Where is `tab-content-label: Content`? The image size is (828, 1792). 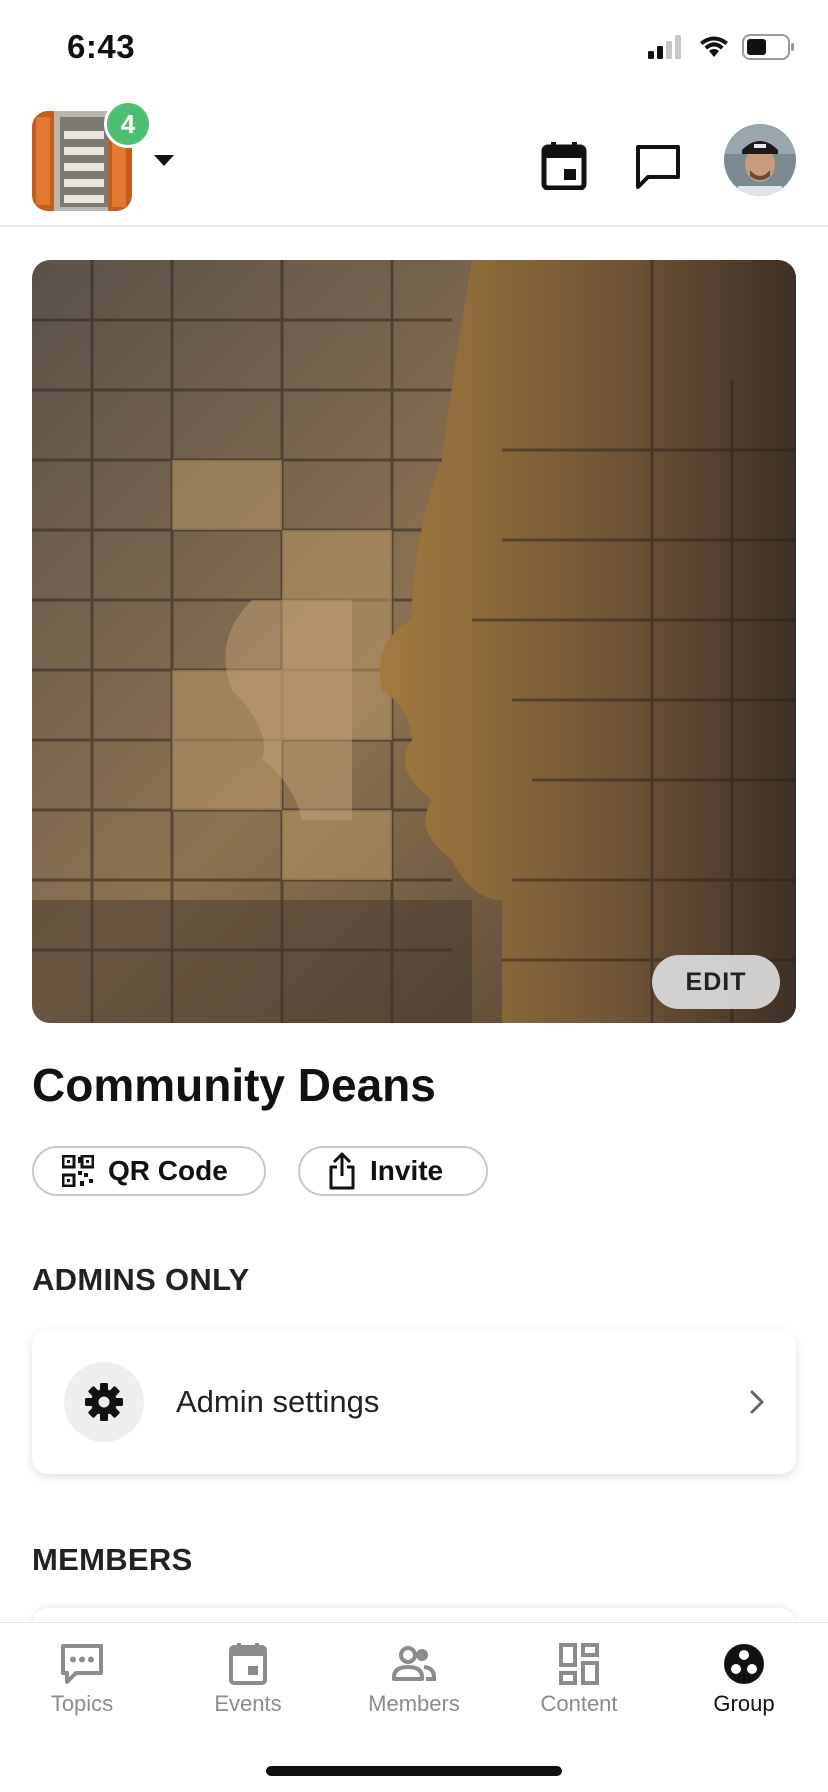
tab-content-label: Content is located at coordinates (579, 1703).